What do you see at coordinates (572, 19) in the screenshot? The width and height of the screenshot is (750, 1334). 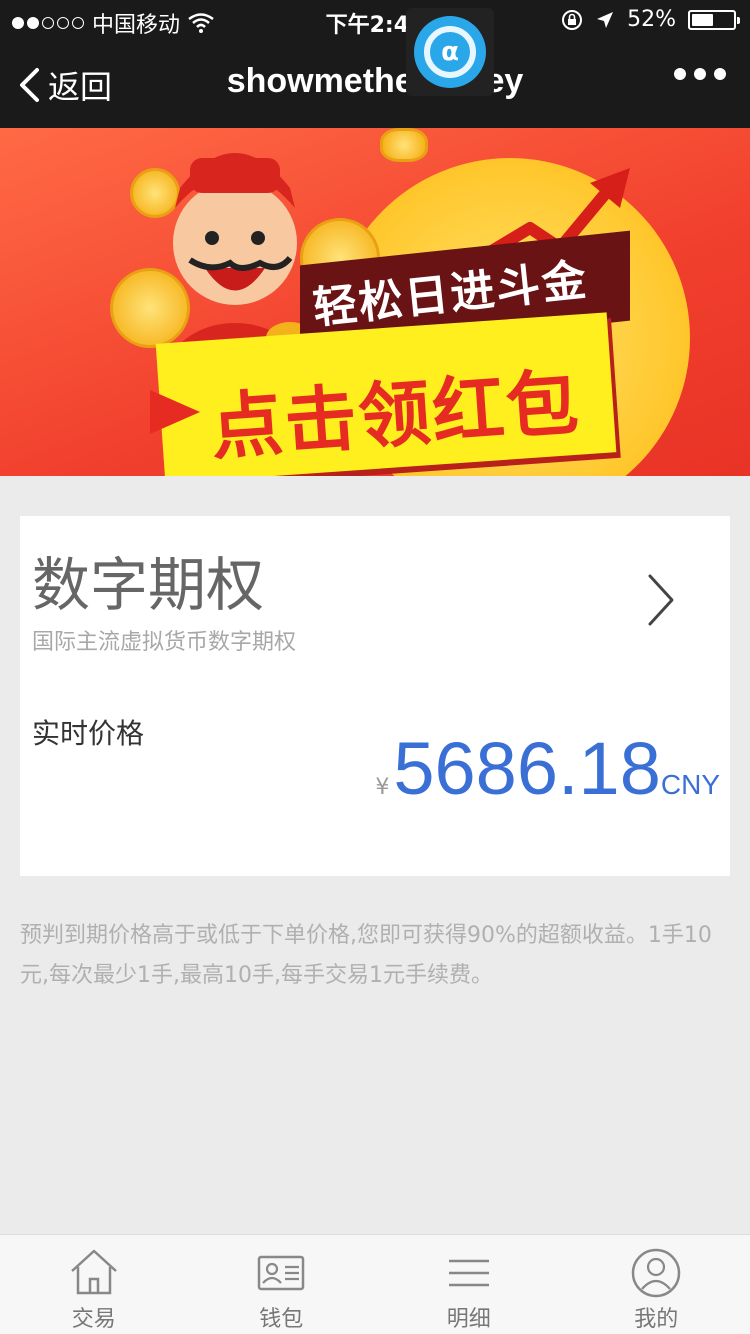 I see `rotation-lock-icon` at bounding box center [572, 19].